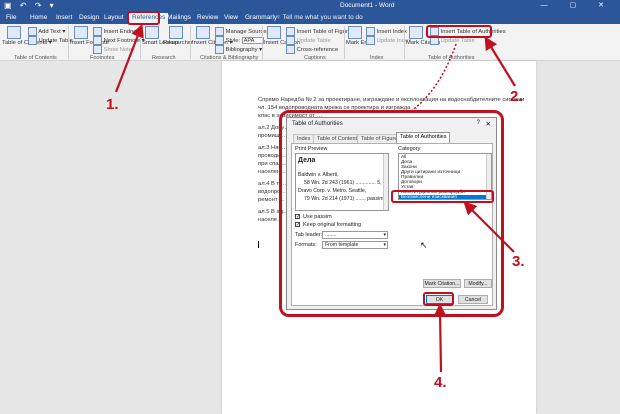  I want to click on insert-endnote-label: Insert Endnote, so click(122, 32).